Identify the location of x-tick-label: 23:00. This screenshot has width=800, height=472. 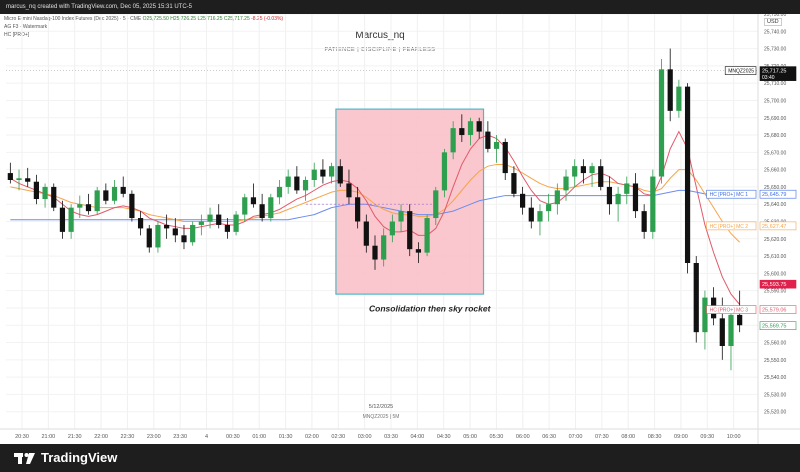
(154, 437).